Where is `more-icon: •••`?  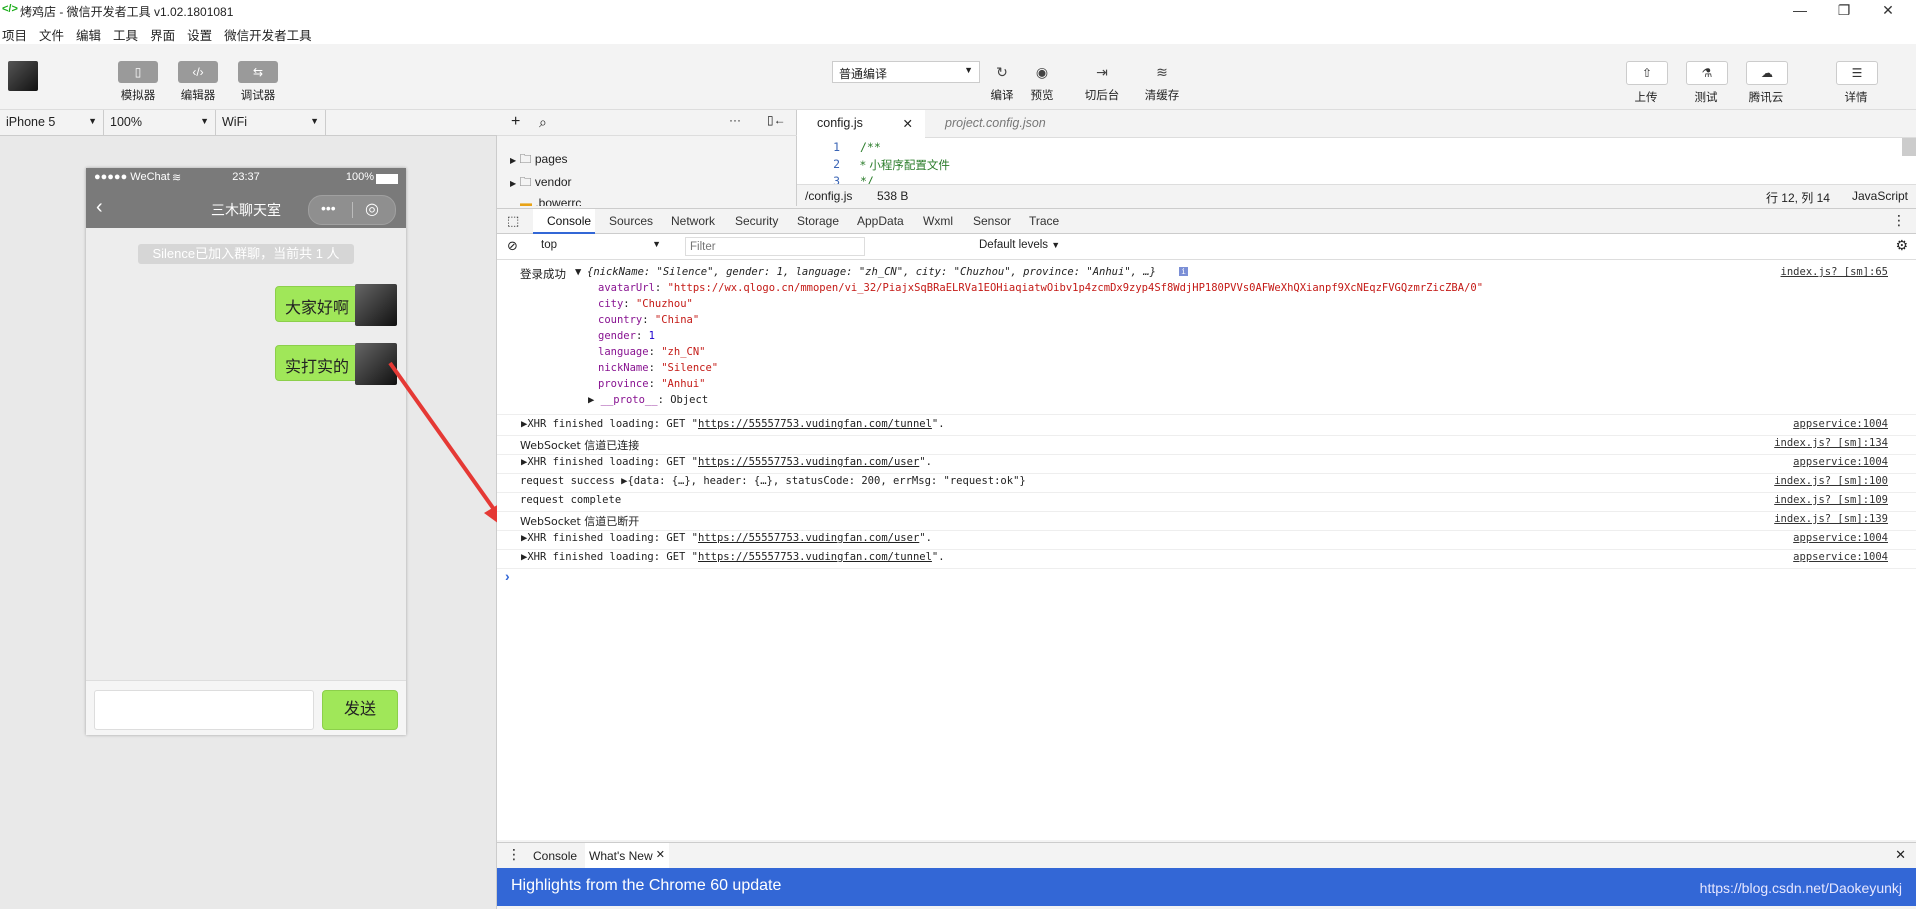
more-icon: ••• is located at coordinates (328, 208).